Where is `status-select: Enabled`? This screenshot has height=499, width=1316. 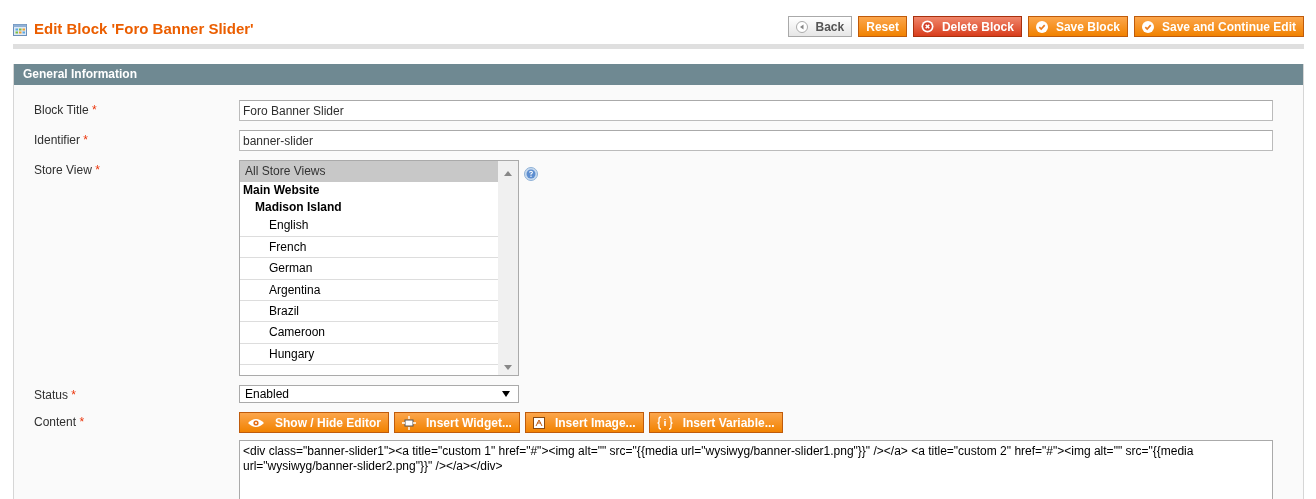
status-select: Enabled is located at coordinates (379, 394).